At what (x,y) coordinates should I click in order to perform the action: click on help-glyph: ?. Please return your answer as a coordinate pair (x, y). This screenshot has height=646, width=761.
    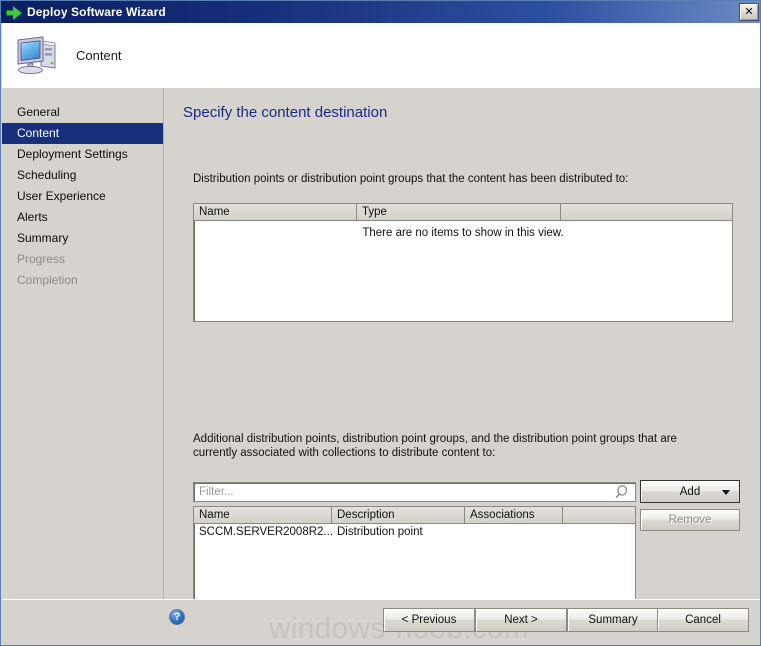
    Looking at the image, I should click on (177, 617).